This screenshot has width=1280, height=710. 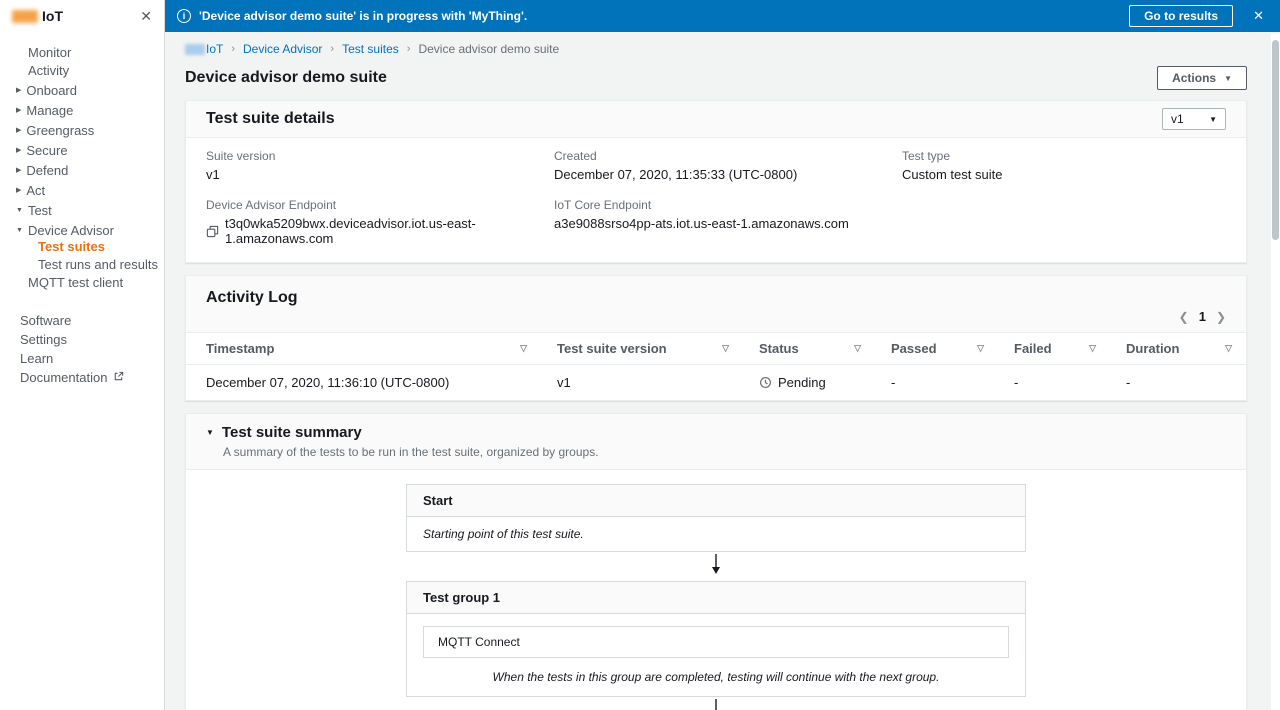 What do you see at coordinates (716, 501) in the screenshot?
I see `flow-start-title: Start` at bounding box center [716, 501].